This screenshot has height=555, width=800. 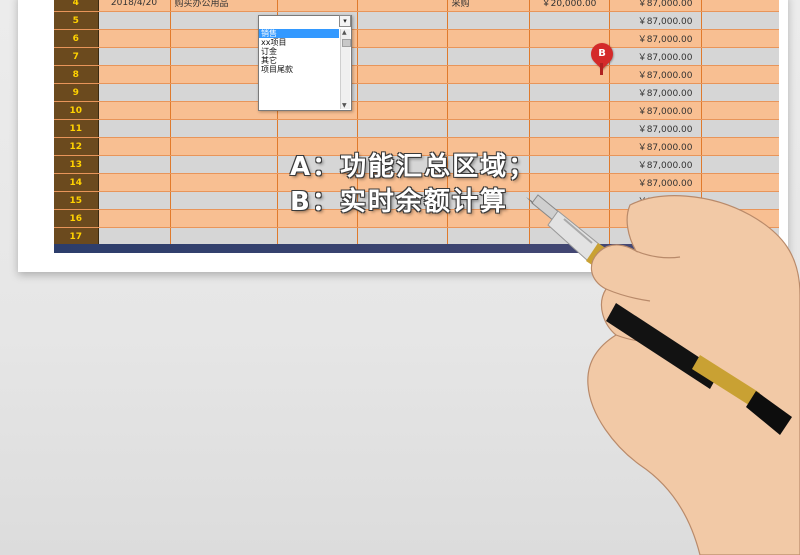 I want to click on row-number: 8, so click(x=76, y=74).